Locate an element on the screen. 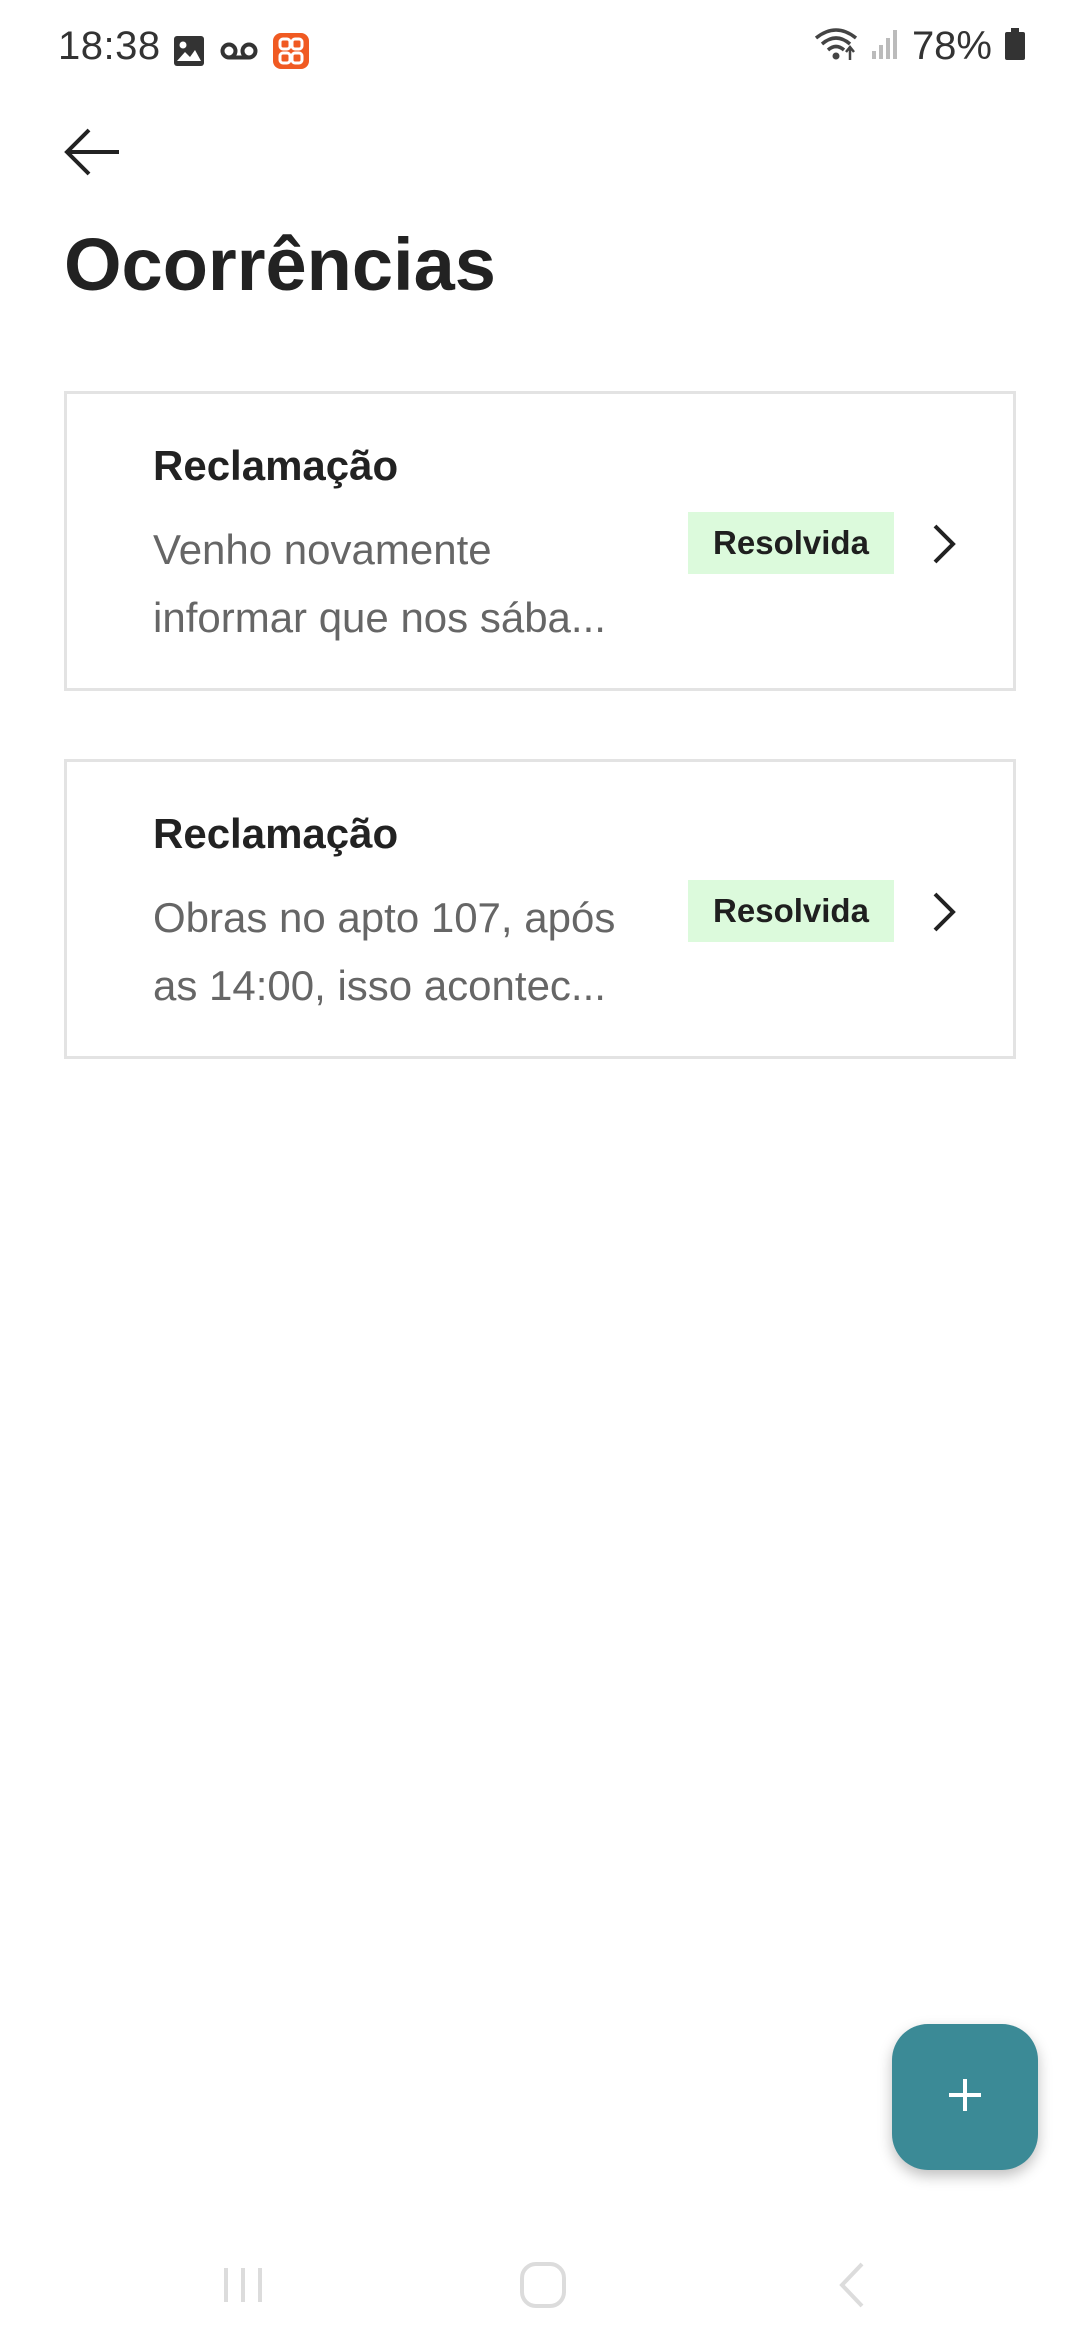 The width and height of the screenshot is (1080, 2340). recent-apps-icon is located at coordinates (243, 2287).